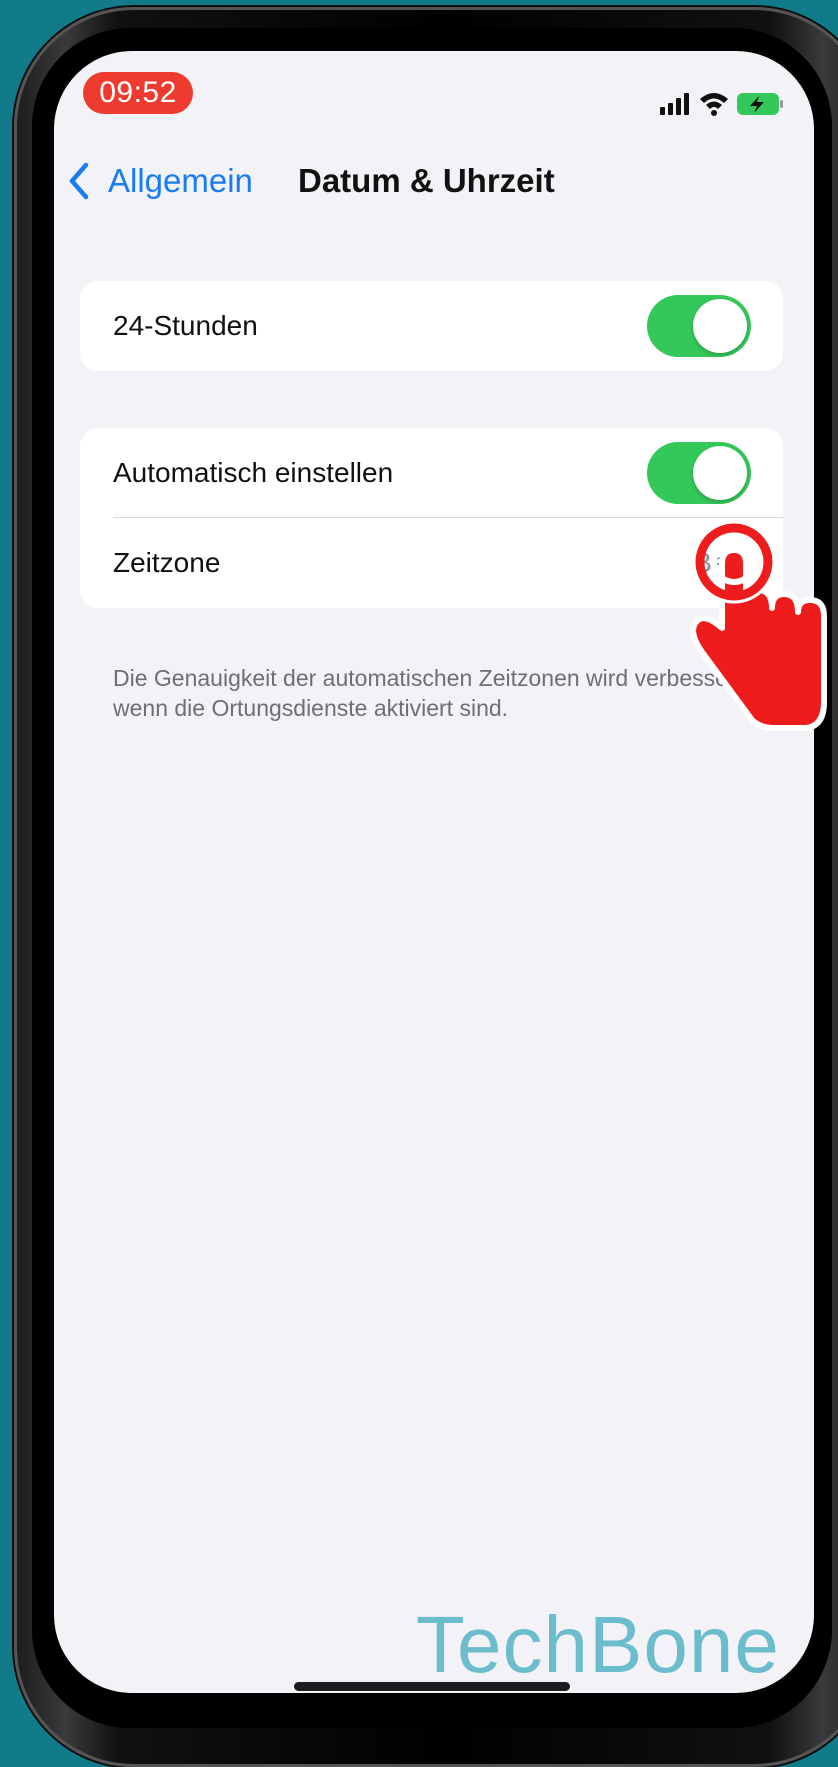  What do you see at coordinates (253, 472) in the screenshot?
I see `row-label: Automatisch einstellen` at bounding box center [253, 472].